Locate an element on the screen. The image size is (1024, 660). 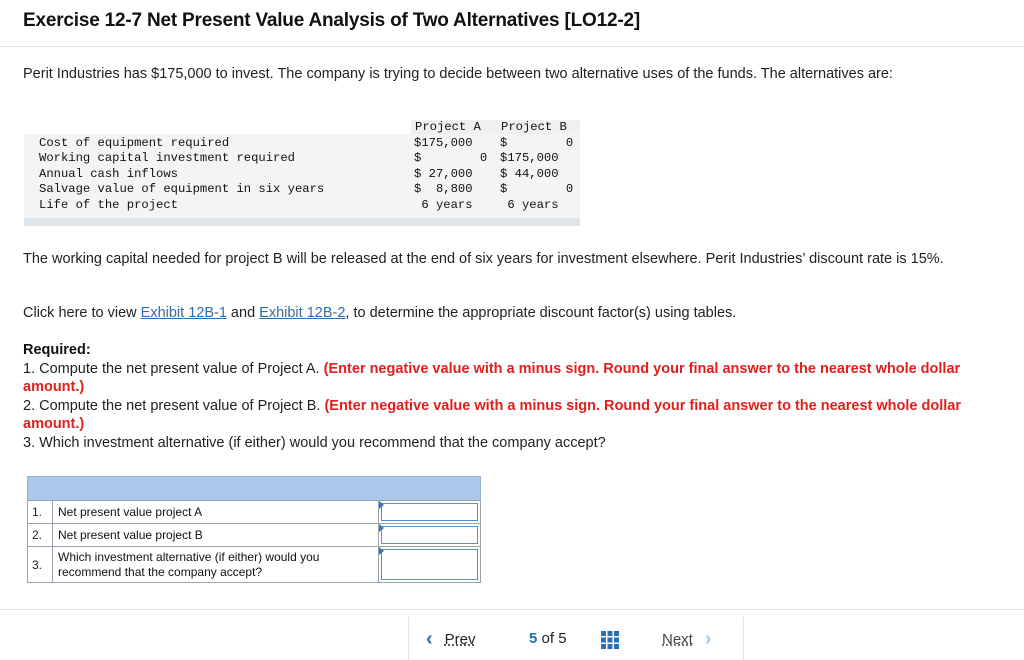
required-heading: Required: is located at coordinates (57, 350).